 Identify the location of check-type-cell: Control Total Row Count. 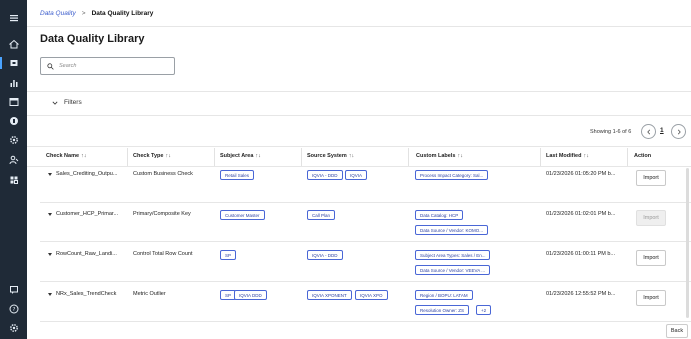
(163, 254).